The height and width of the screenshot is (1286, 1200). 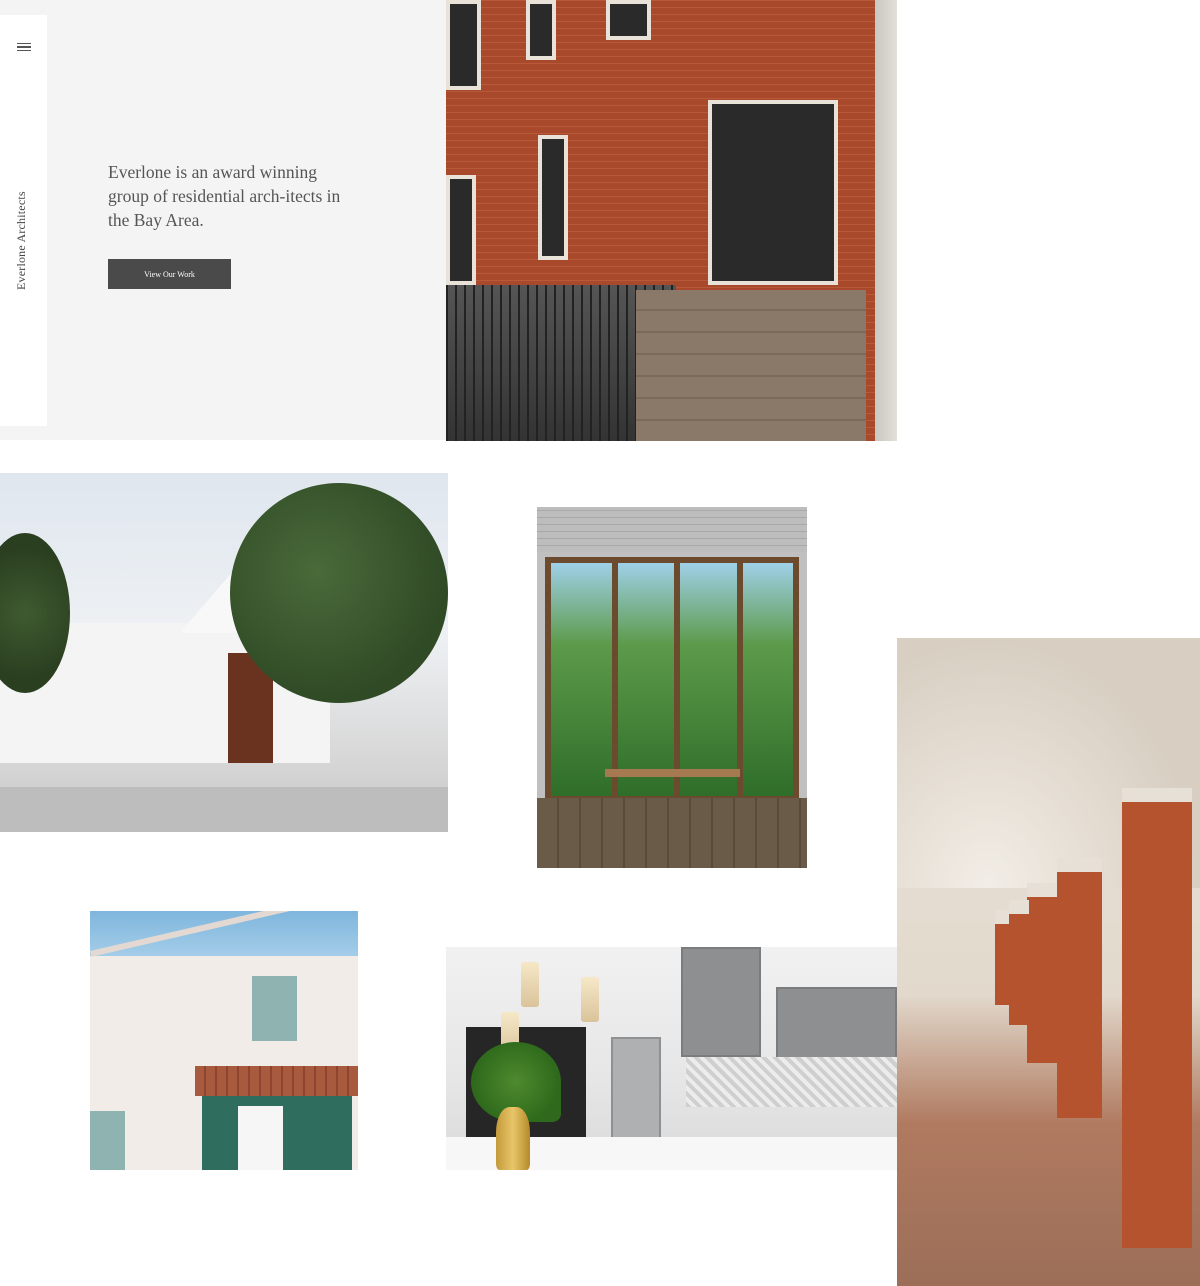 What do you see at coordinates (24, 49) in the screenshot?
I see `hamburger-menu-icon` at bounding box center [24, 49].